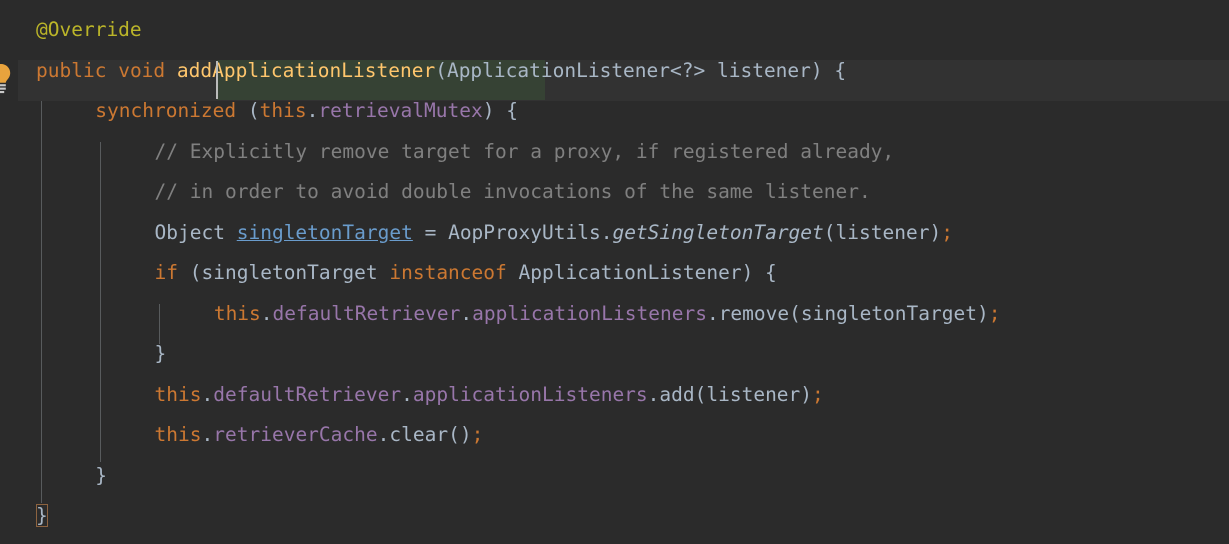 The width and height of the screenshot is (1229, 544). What do you see at coordinates (763, 70) in the screenshot?
I see `token-plain: listener` at bounding box center [763, 70].